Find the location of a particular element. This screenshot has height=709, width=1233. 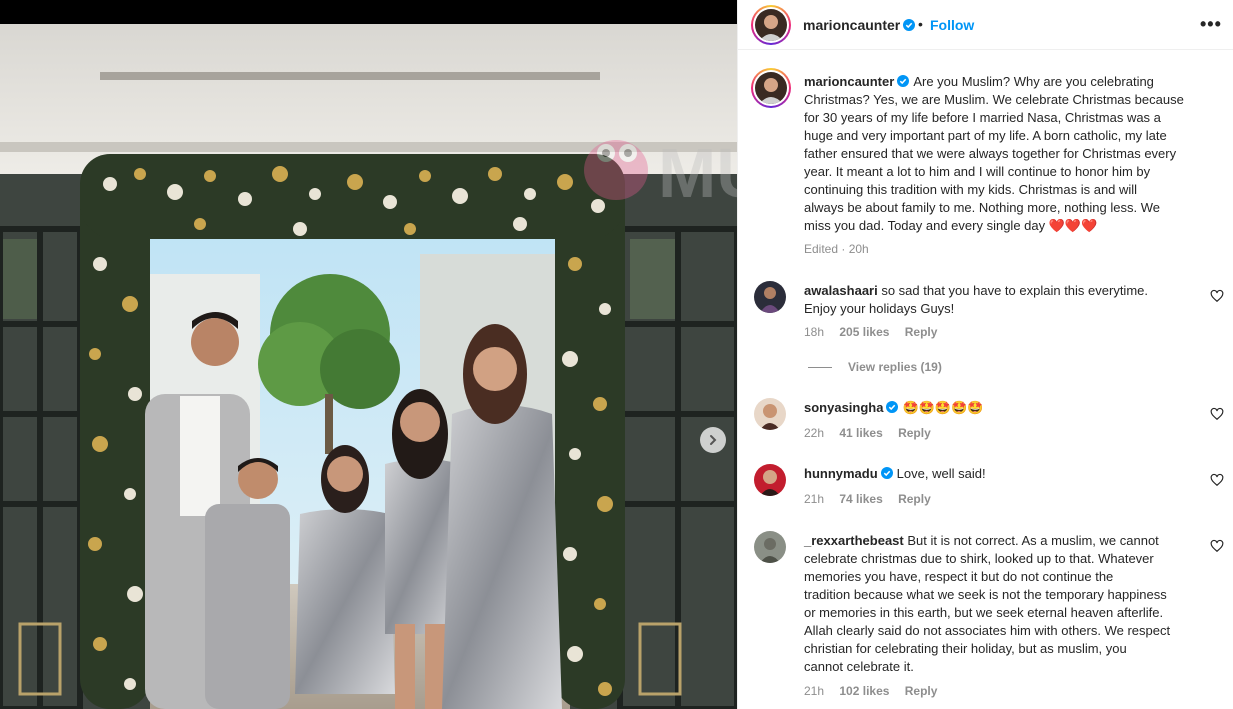

comment-meta: 21h 74 likes Reply is located at coordinates (867, 499).